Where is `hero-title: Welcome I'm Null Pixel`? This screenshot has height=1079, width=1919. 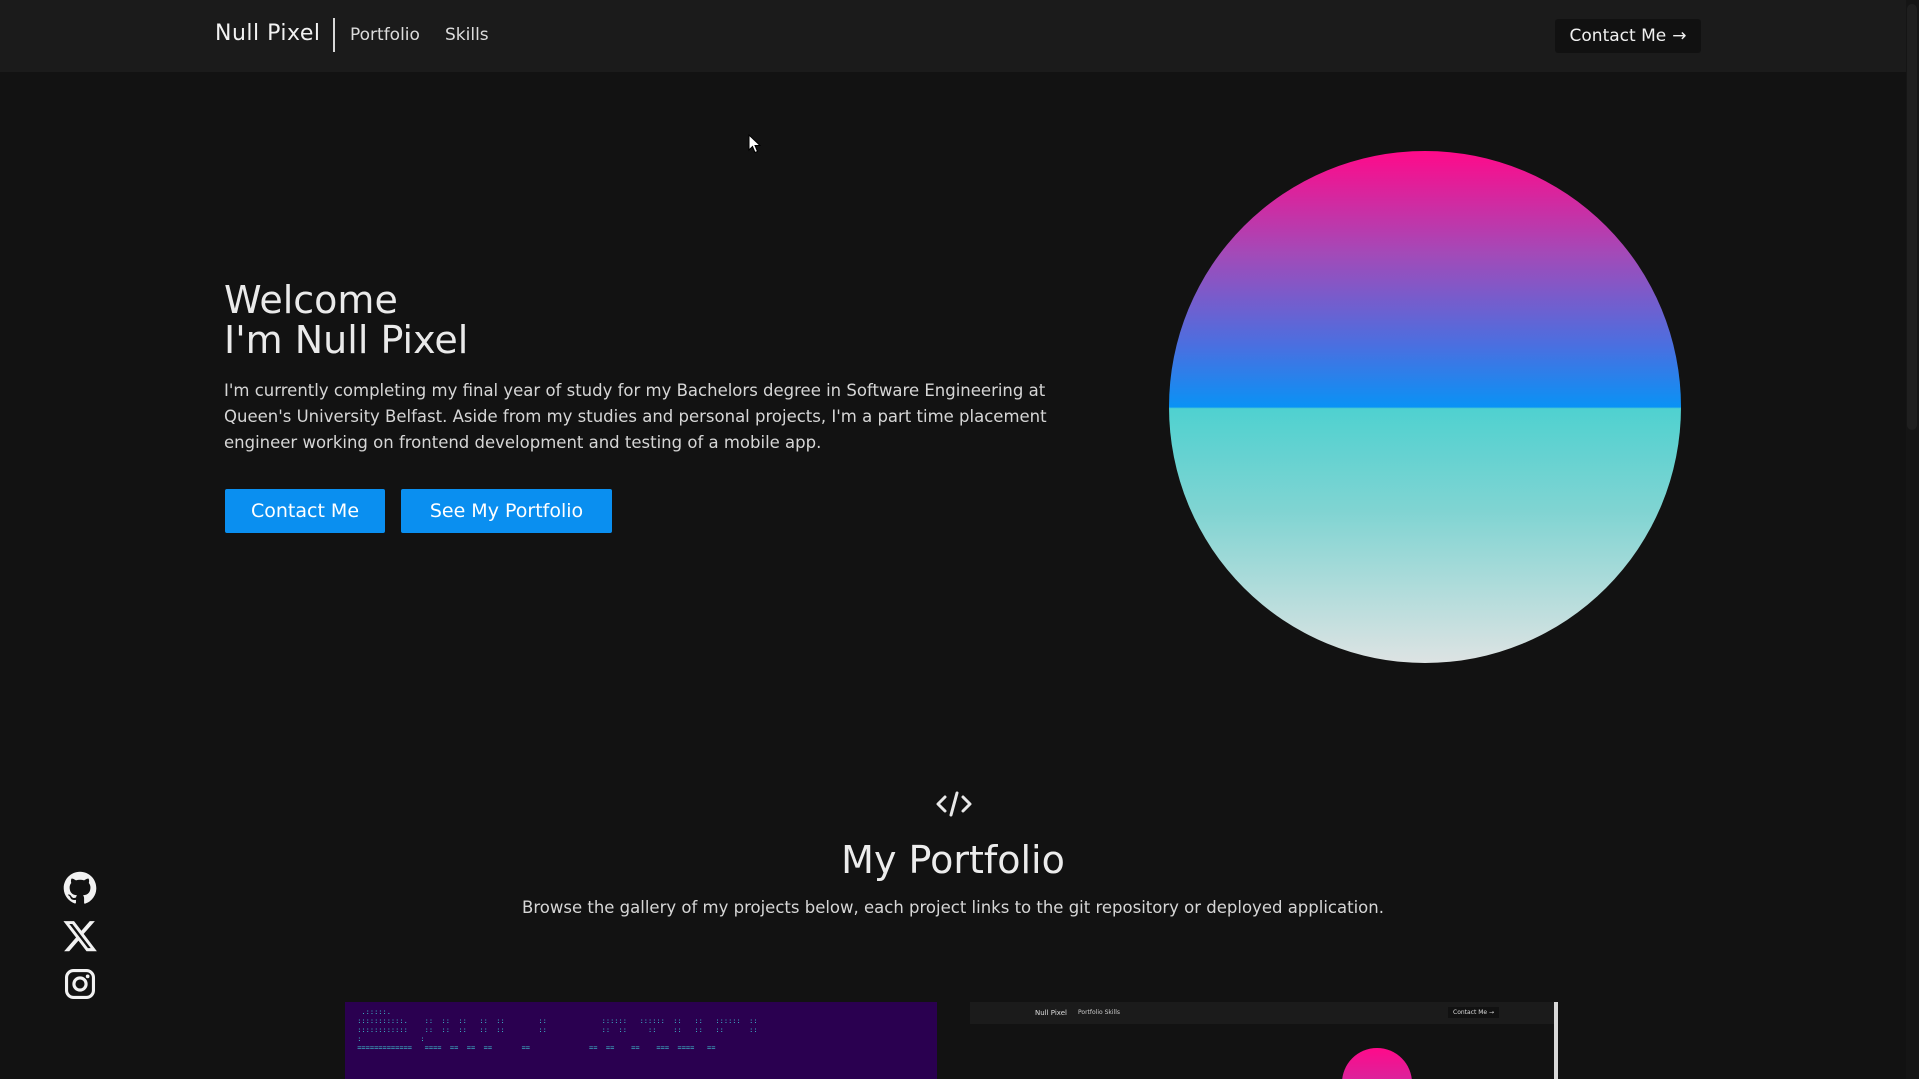 hero-title: Welcome I'm Null Pixel is located at coordinates (346, 320).